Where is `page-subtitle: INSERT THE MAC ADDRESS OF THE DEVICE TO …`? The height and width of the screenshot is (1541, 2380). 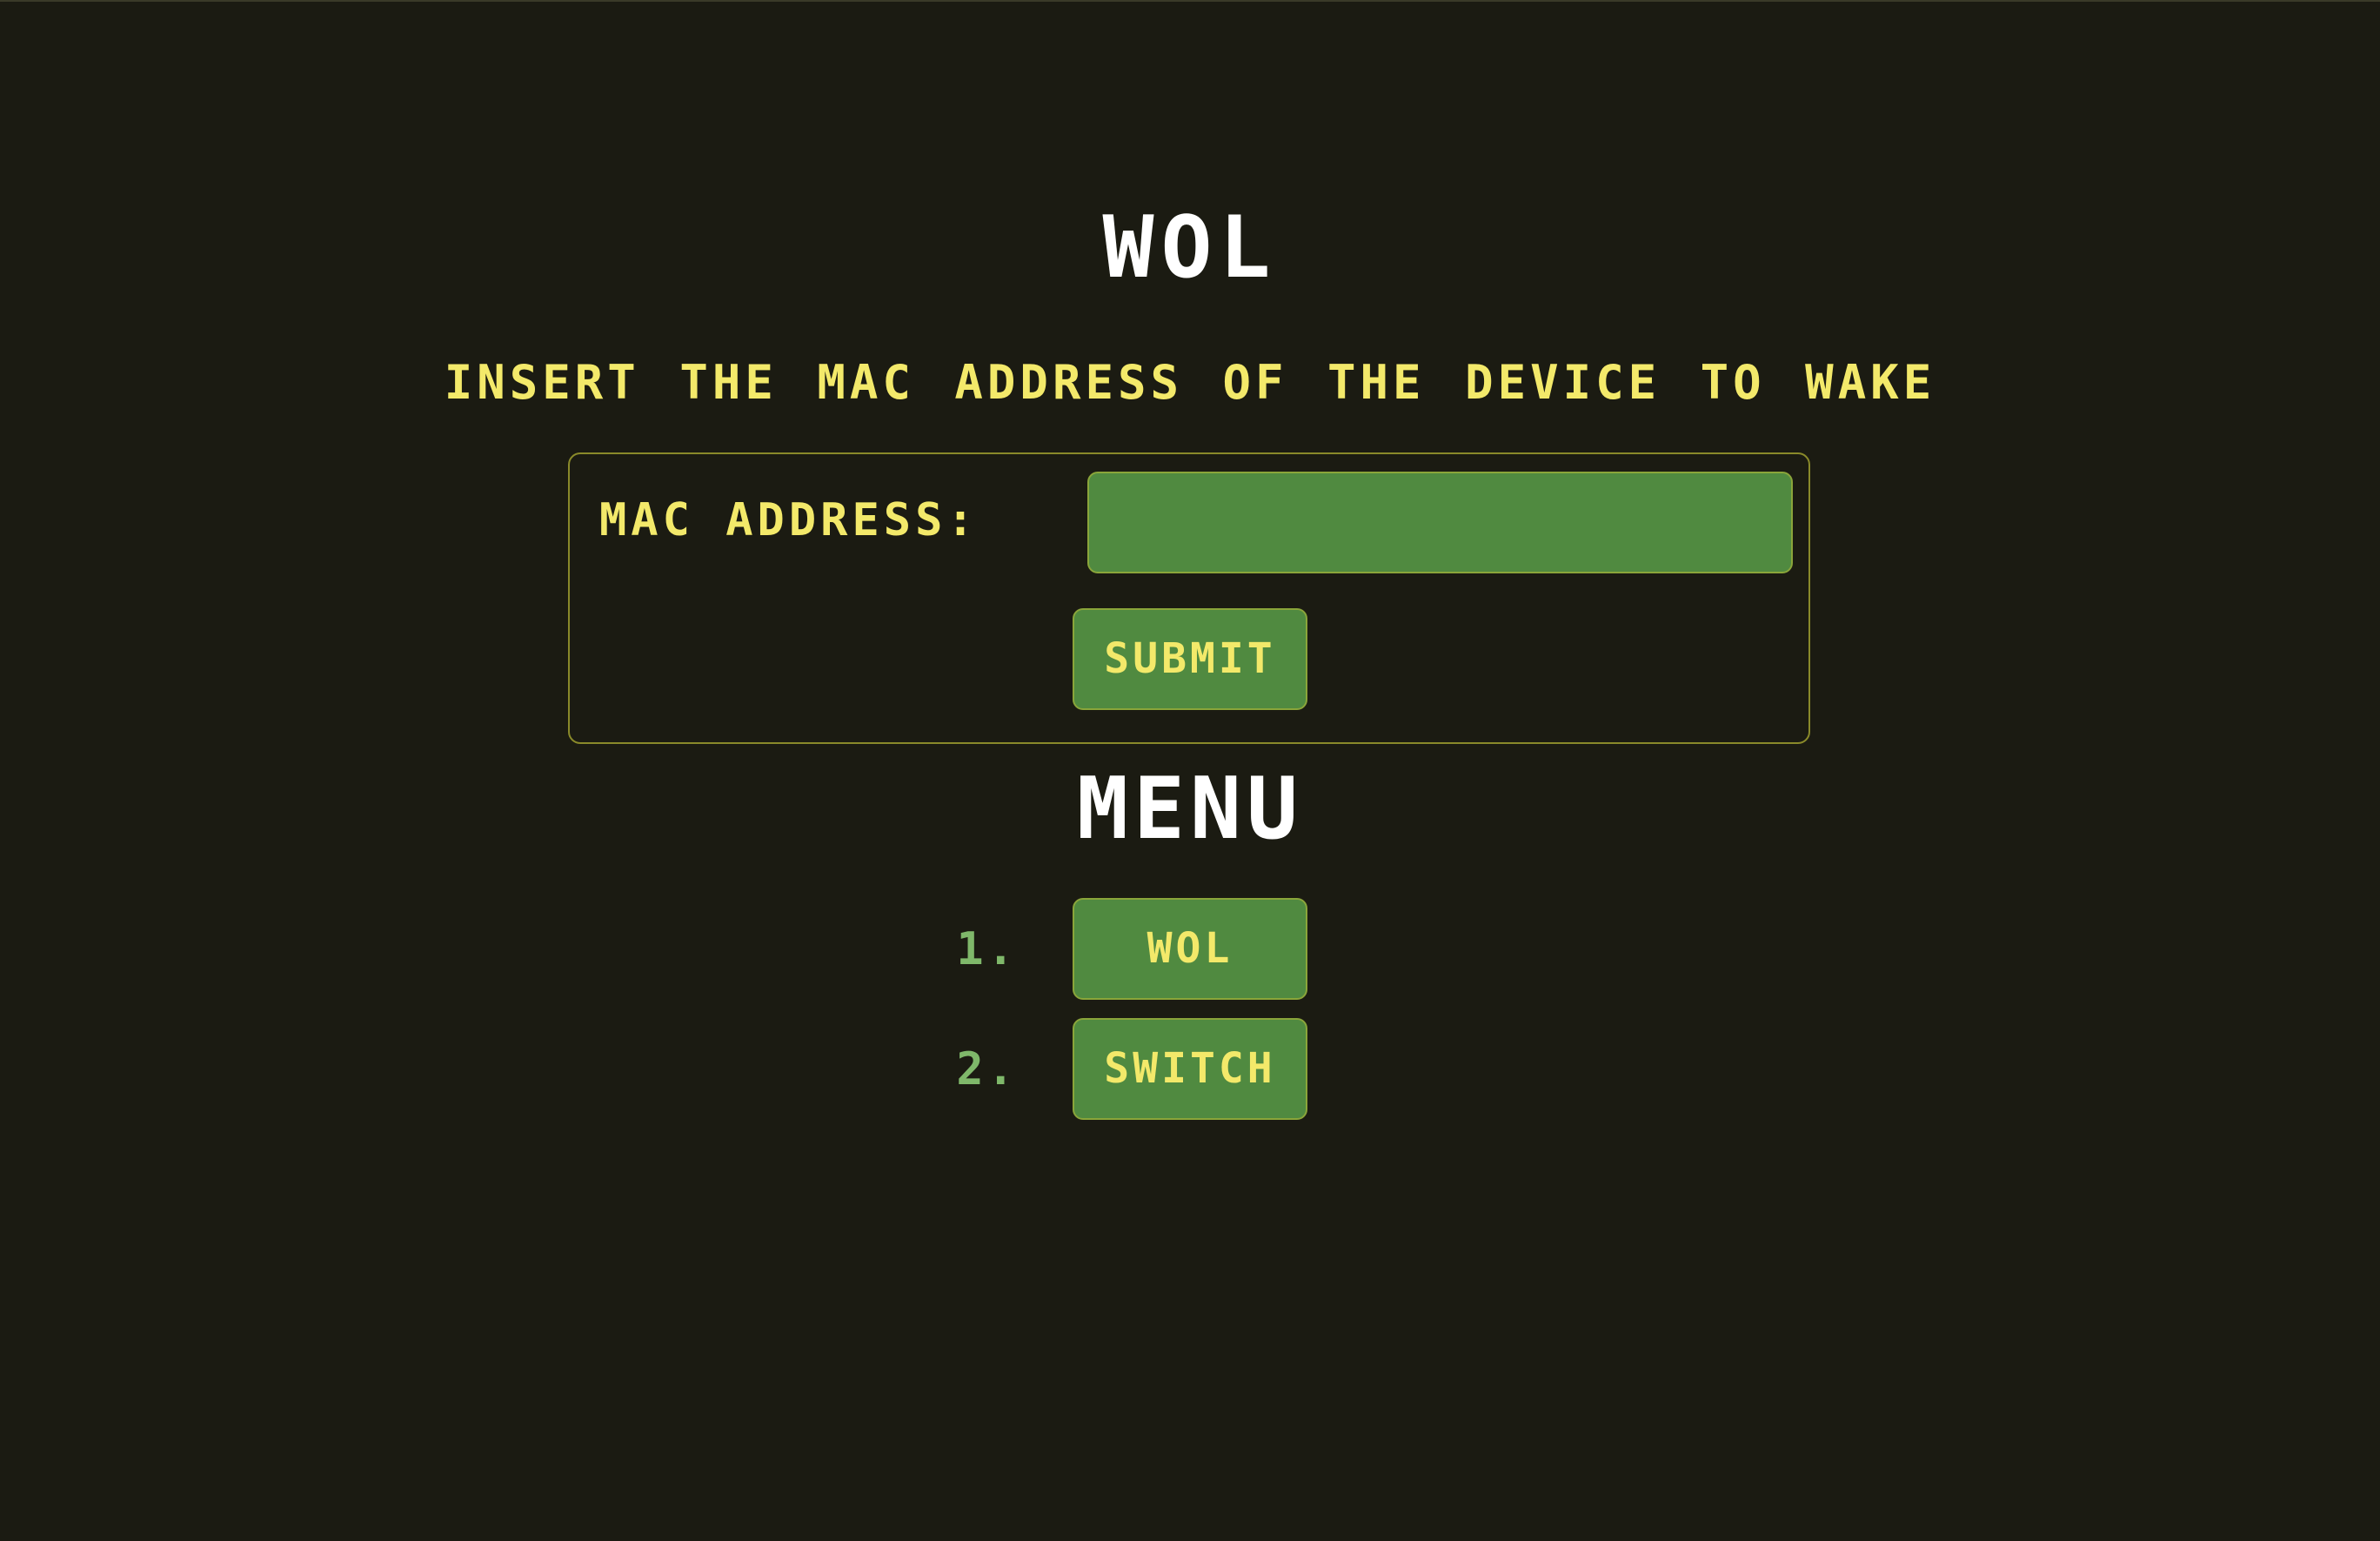 page-subtitle: INSERT THE MAC ADDRESS OF THE DEVICE TO … is located at coordinates (1190, 382).